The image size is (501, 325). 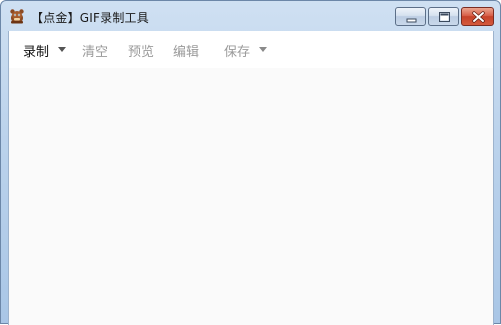 I want to click on minimize-icon, so click(x=411, y=20).